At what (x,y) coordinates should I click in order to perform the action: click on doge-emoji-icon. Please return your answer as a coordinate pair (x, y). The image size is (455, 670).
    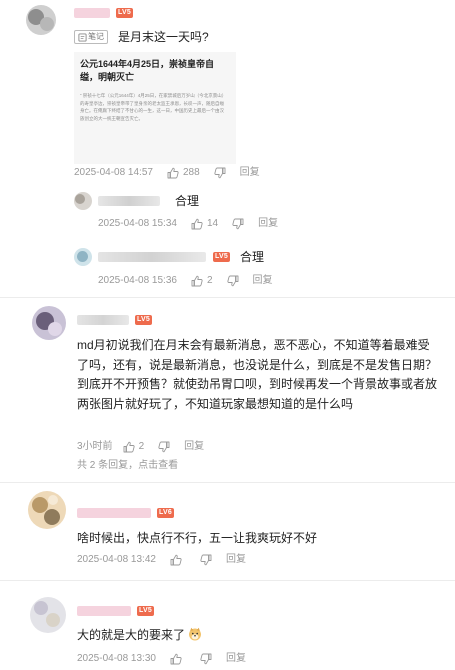
    Looking at the image, I should click on (195, 634).